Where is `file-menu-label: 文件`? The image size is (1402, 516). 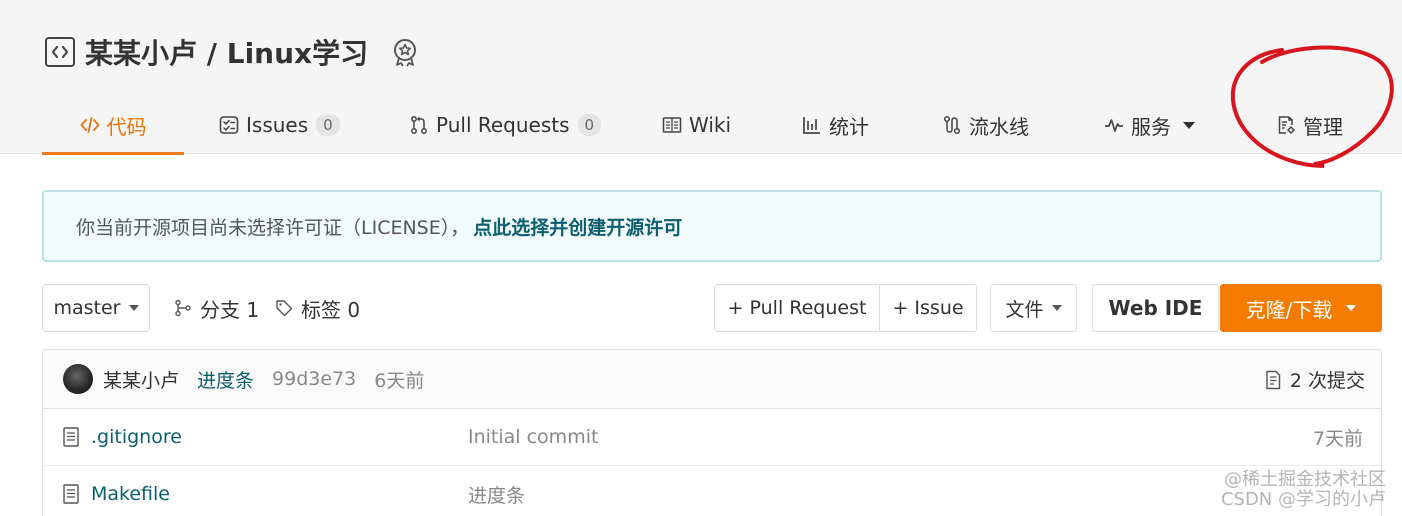
file-menu-label: 文件 is located at coordinates (1024, 309).